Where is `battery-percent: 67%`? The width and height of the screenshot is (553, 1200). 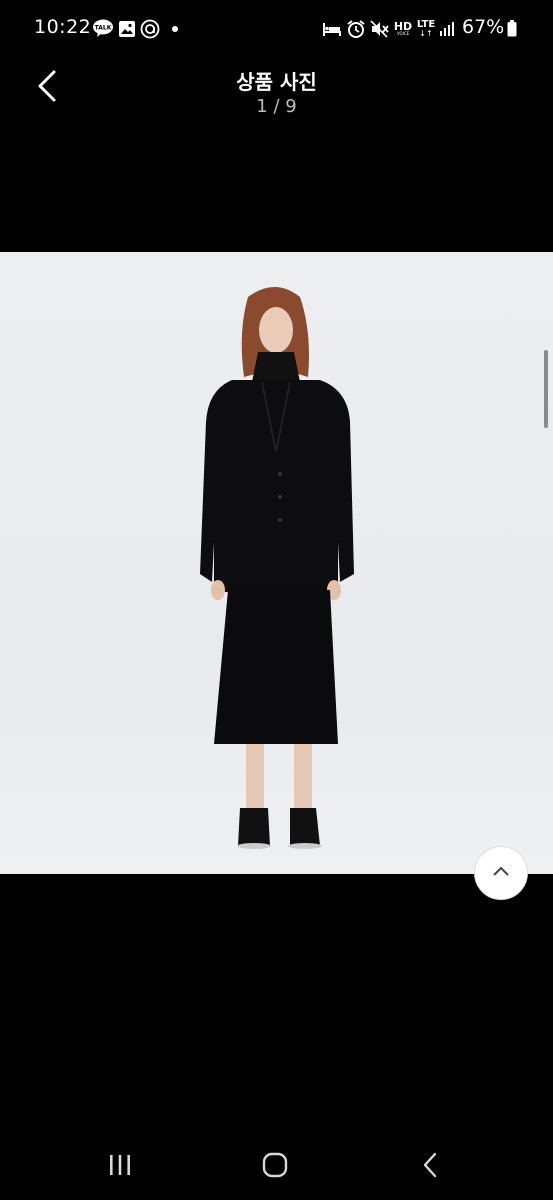 battery-percent: 67% is located at coordinates (483, 27).